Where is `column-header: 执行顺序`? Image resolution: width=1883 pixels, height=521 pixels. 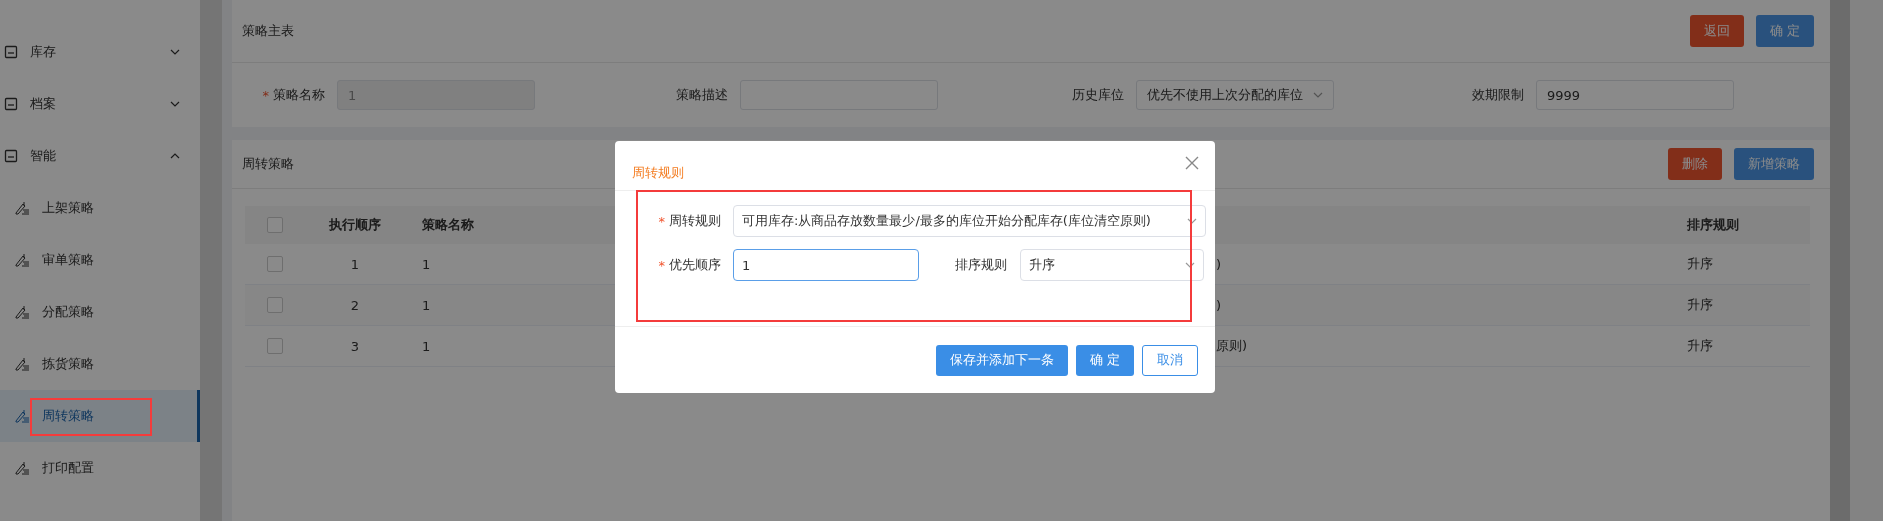 column-header: 执行顺序 is located at coordinates (355, 224).